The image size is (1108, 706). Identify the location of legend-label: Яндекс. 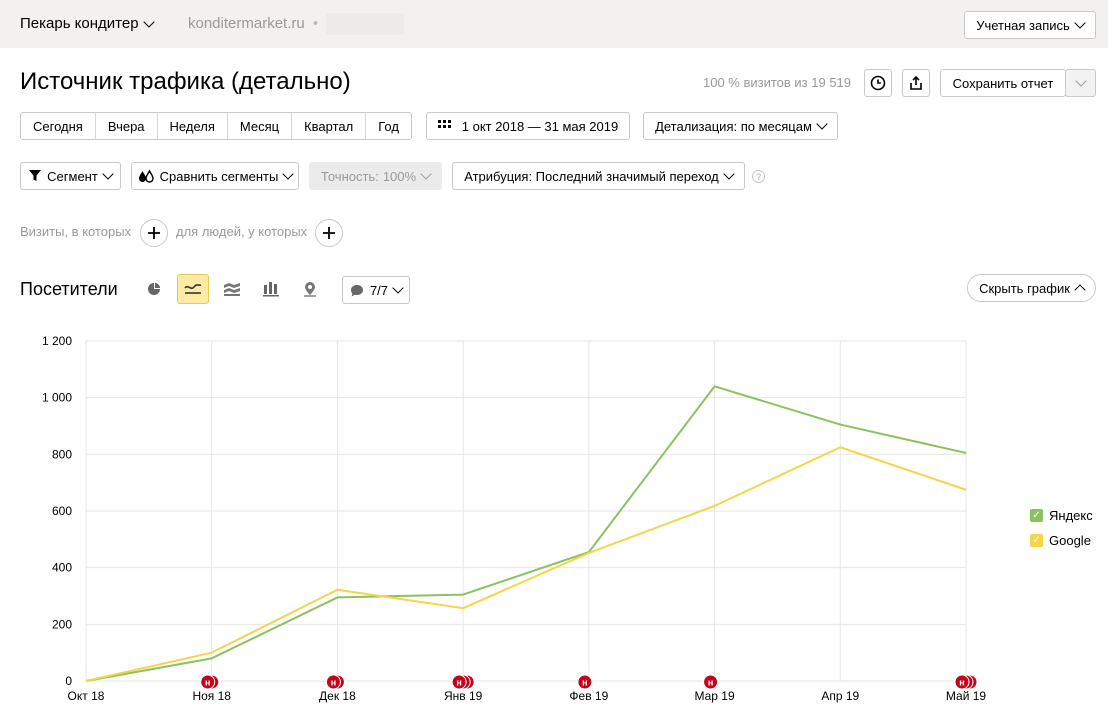
(1071, 515).